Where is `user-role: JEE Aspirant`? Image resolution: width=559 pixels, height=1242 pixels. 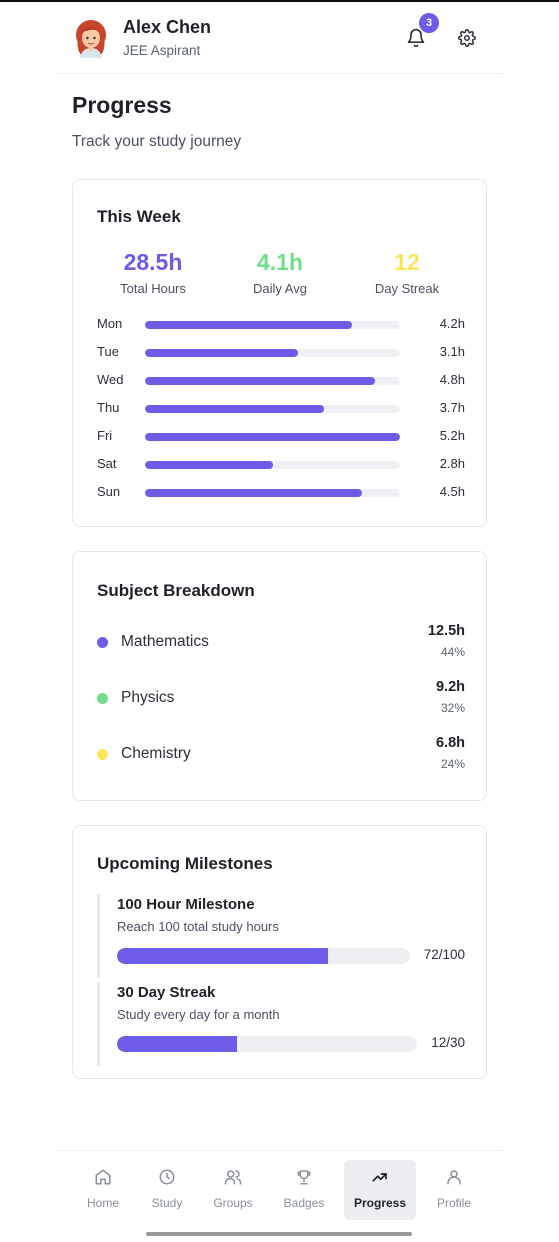
user-role: JEE Aspirant is located at coordinates (162, 50).